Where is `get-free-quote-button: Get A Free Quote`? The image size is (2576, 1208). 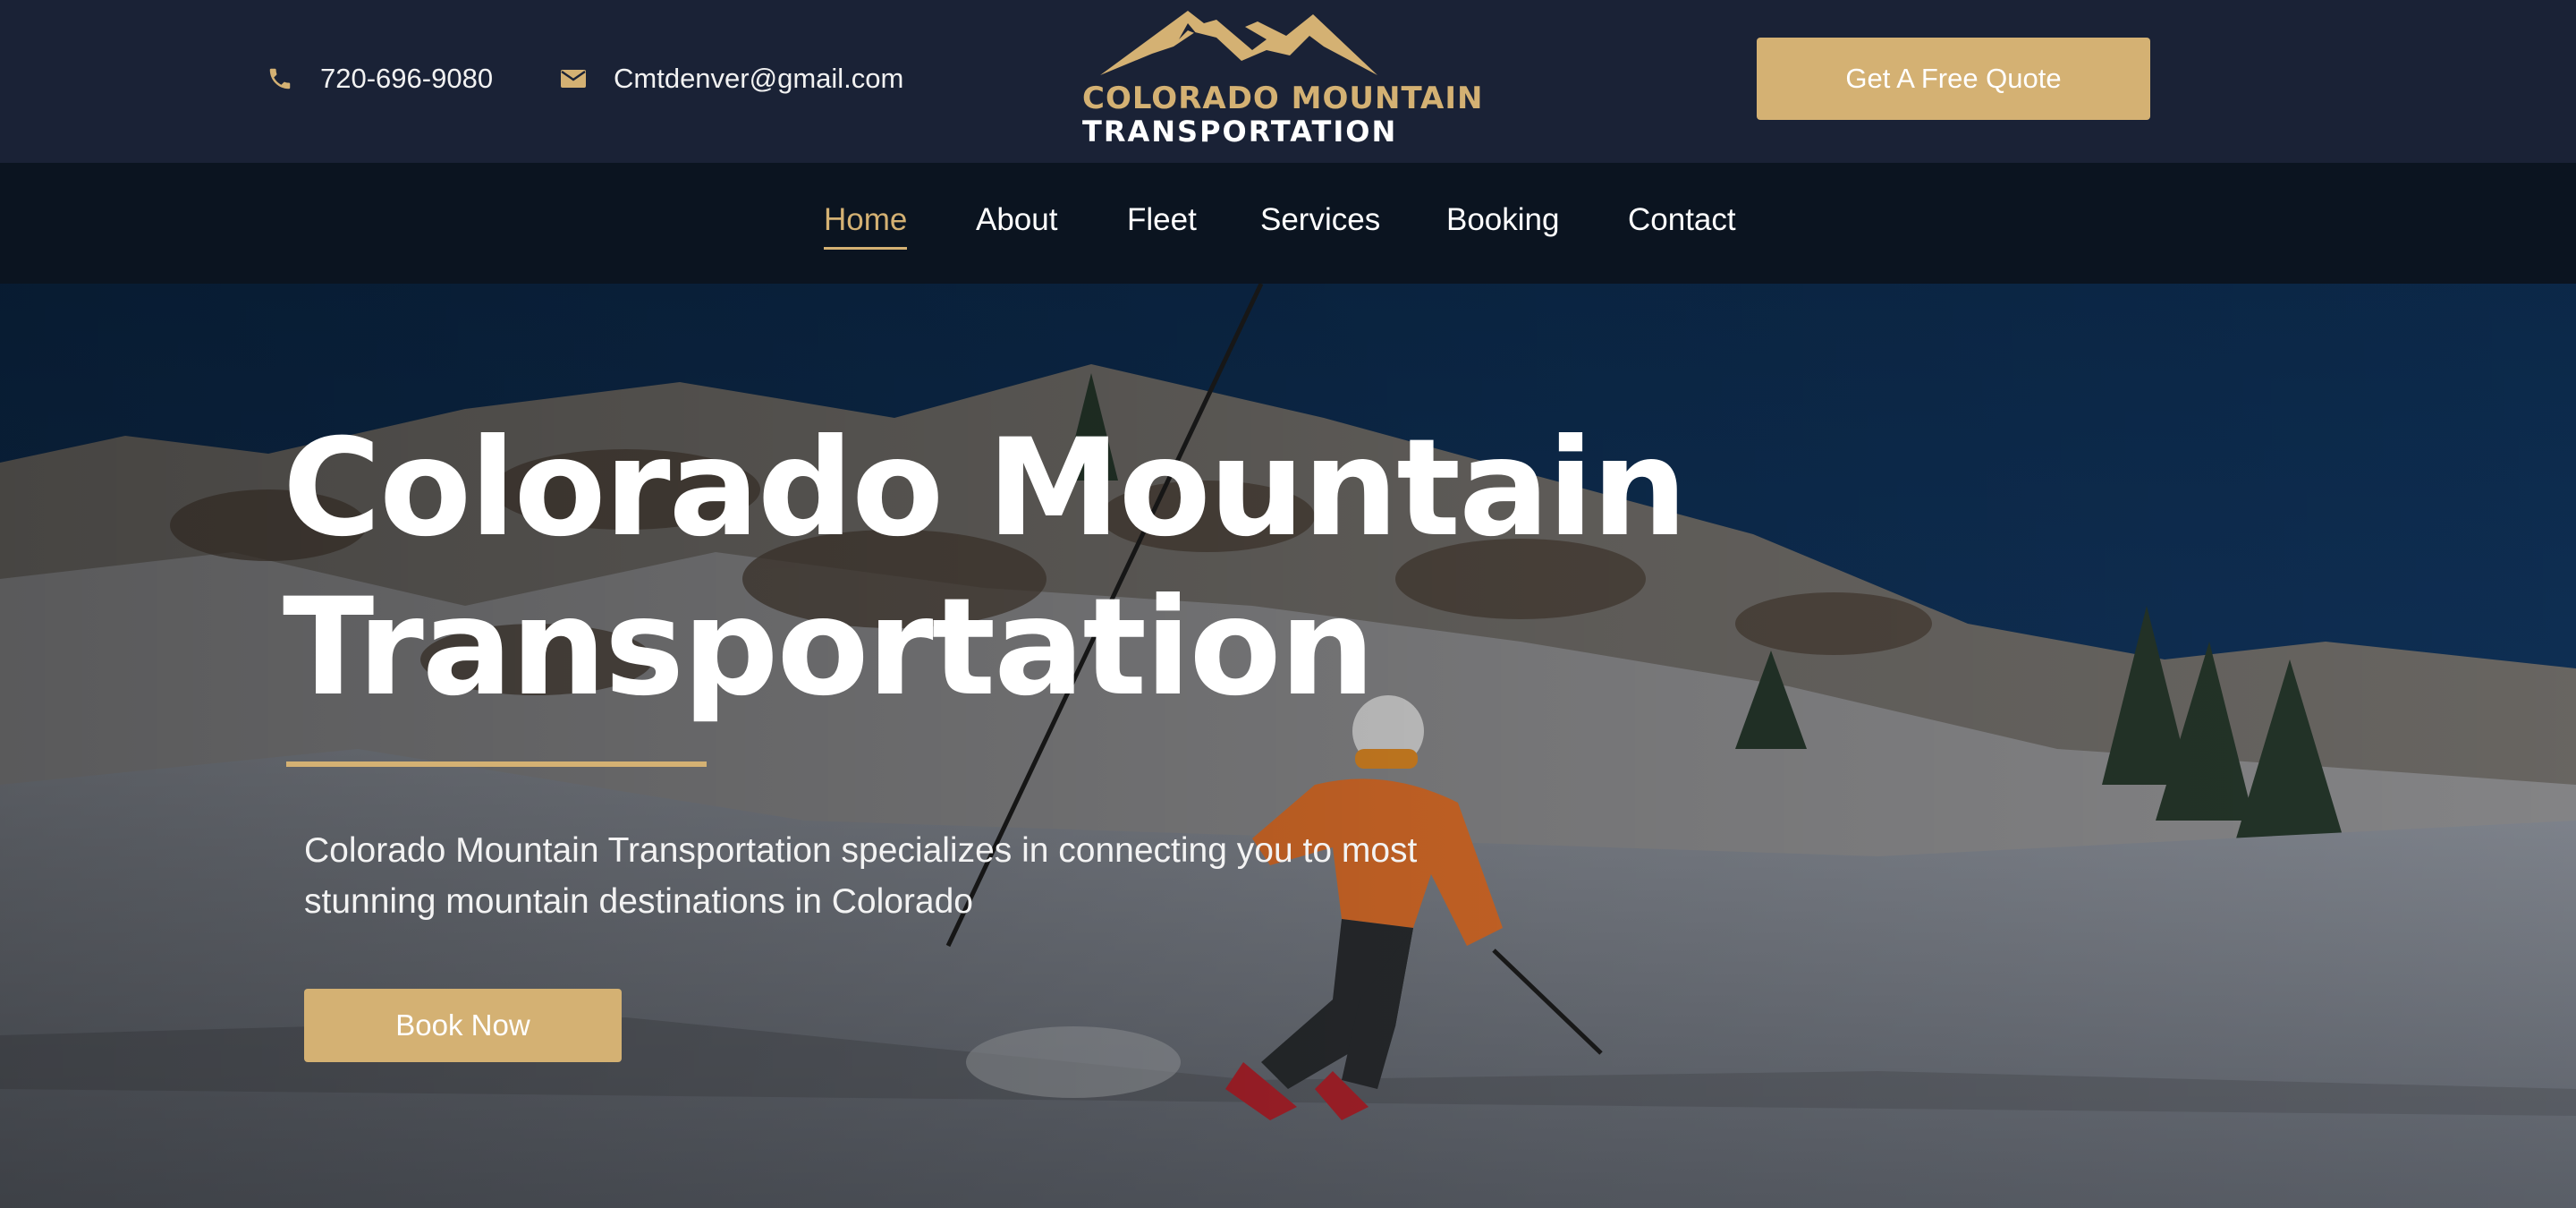 get-free-quote-button: Get A Free Quote is located at coordinates (1953, 79).